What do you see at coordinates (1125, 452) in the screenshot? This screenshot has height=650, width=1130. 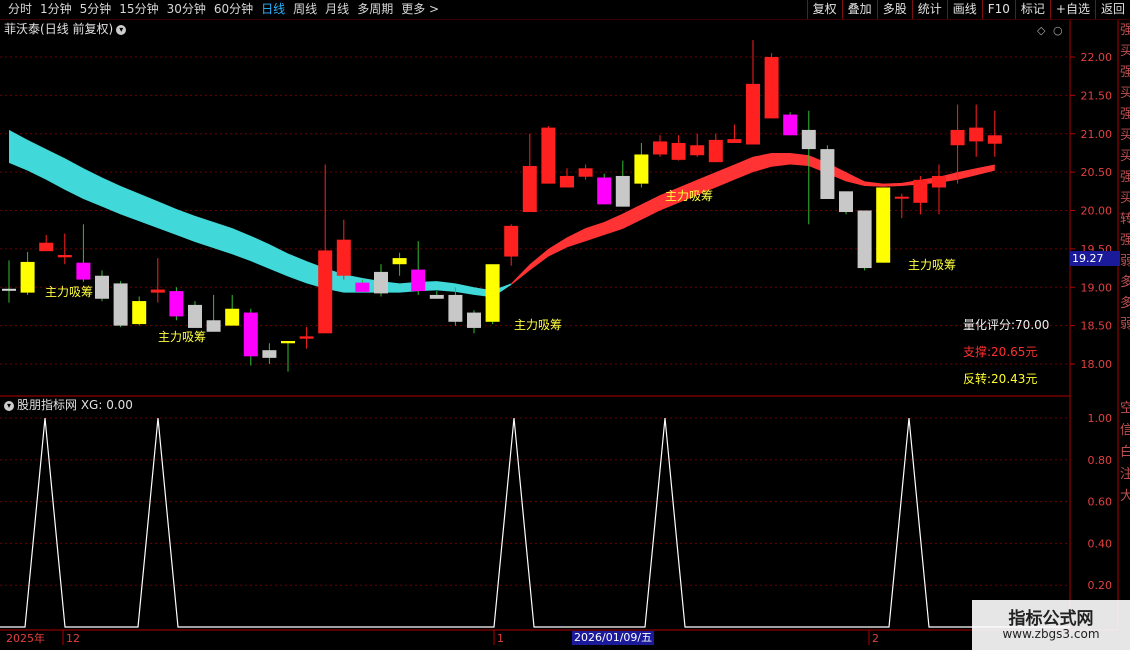 I see `side-panel-char: 白` at bounding box center [1125, 452].